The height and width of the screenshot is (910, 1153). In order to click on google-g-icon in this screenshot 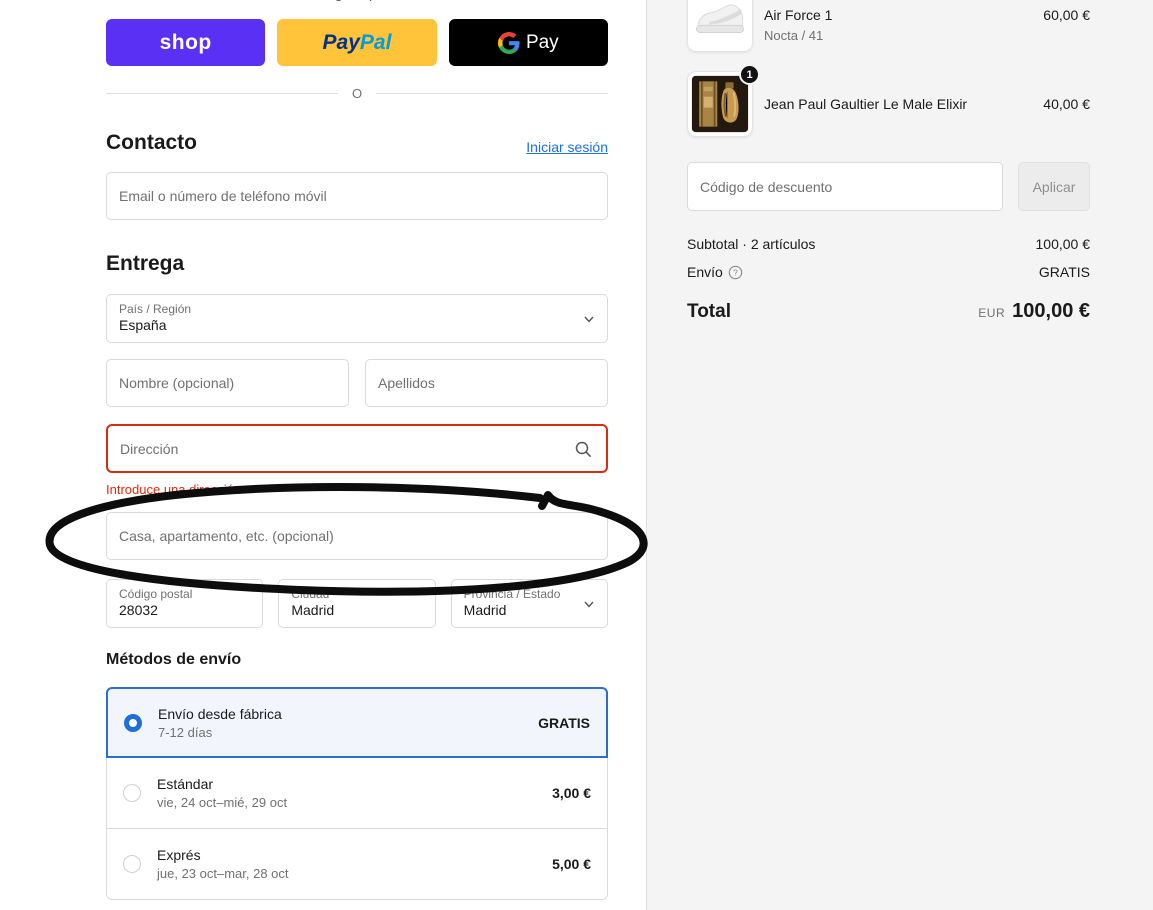, I will do `click(508, 42)`.